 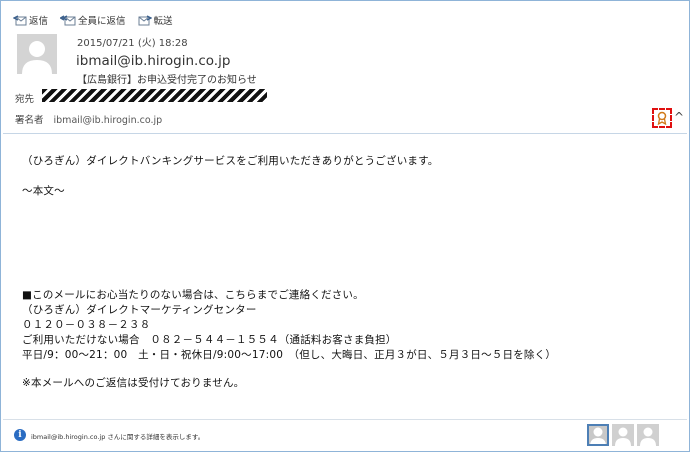 I want to click on reply-all-button: 全員に返信, so click(x=93, y=20).